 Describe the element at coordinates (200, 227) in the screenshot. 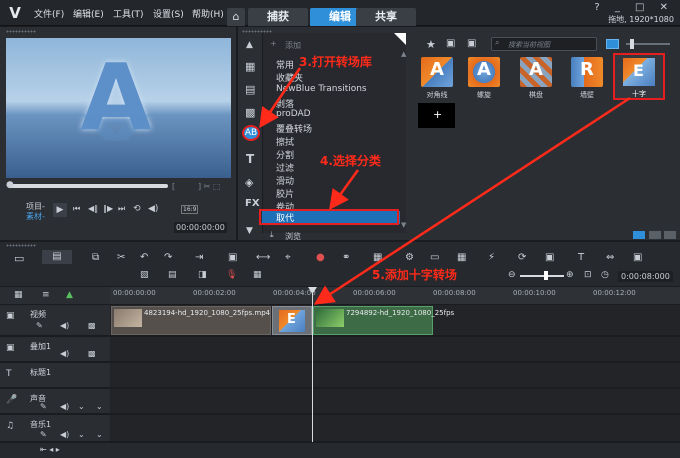

I see `timecode-display: 00:00:00:00` at that location.